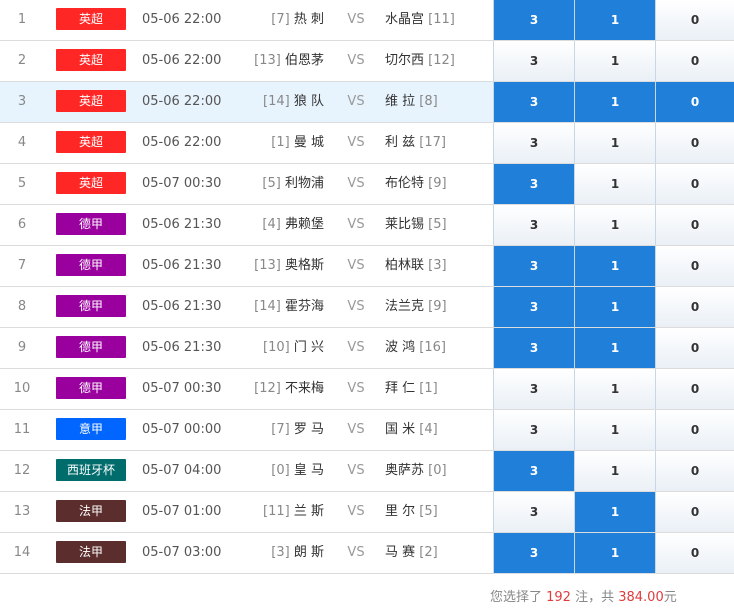 Image resolution: width=734 pixels, height=613 pixels. What do you see at coordinates (405, 224) in the screenshot?
I see `away-team-name: 莱比锡` at bounding box center [405, 224].